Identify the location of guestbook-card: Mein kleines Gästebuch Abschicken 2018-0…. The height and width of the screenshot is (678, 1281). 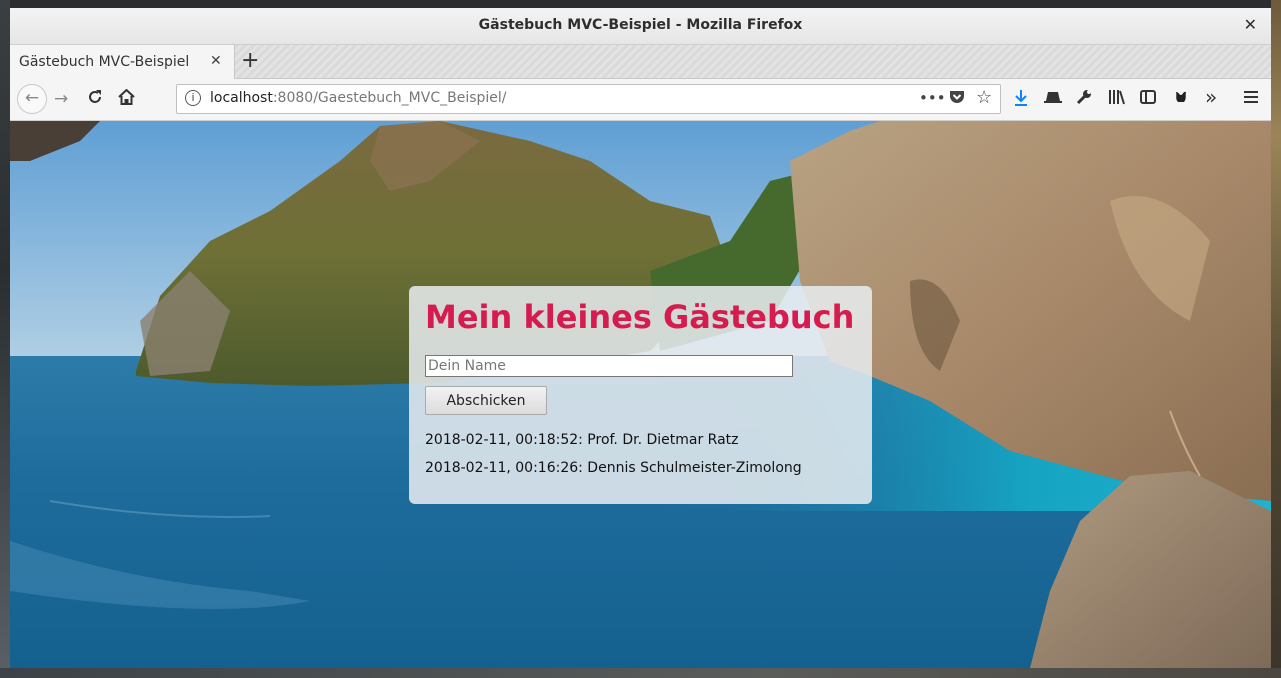
(640, 395).